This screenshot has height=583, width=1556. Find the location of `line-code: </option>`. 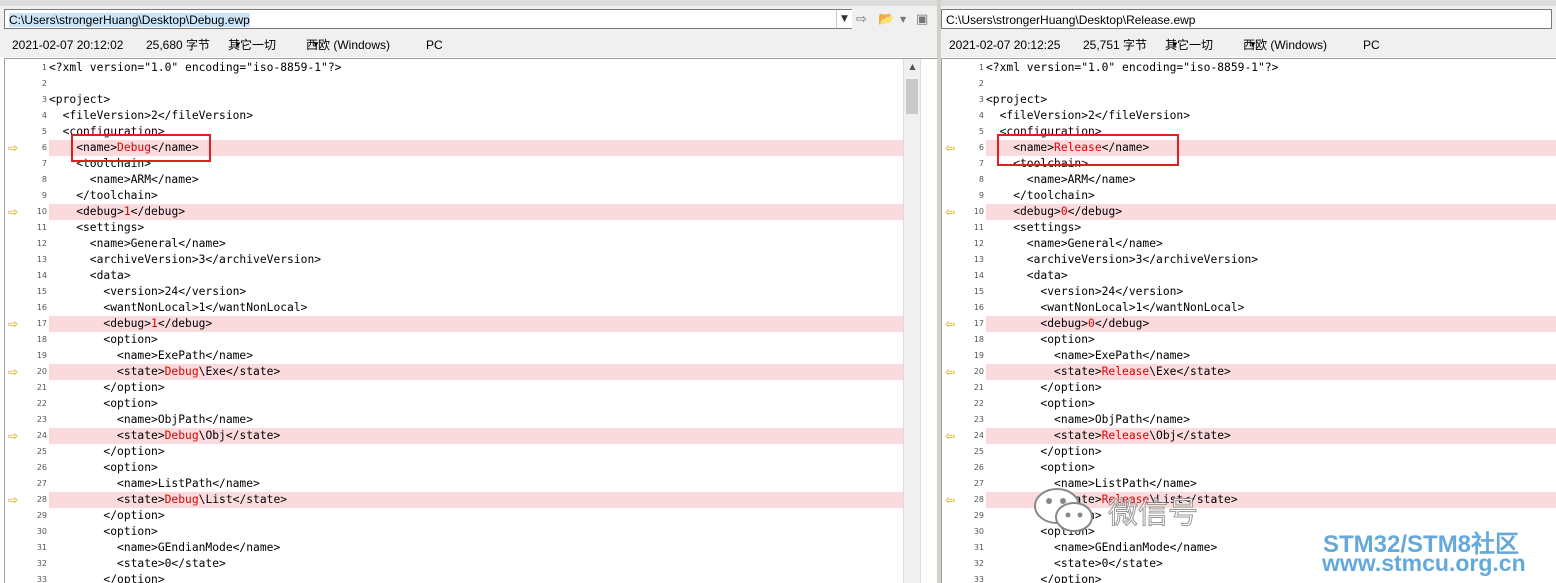

line-code: </option> is located at coordinates (476, 452).